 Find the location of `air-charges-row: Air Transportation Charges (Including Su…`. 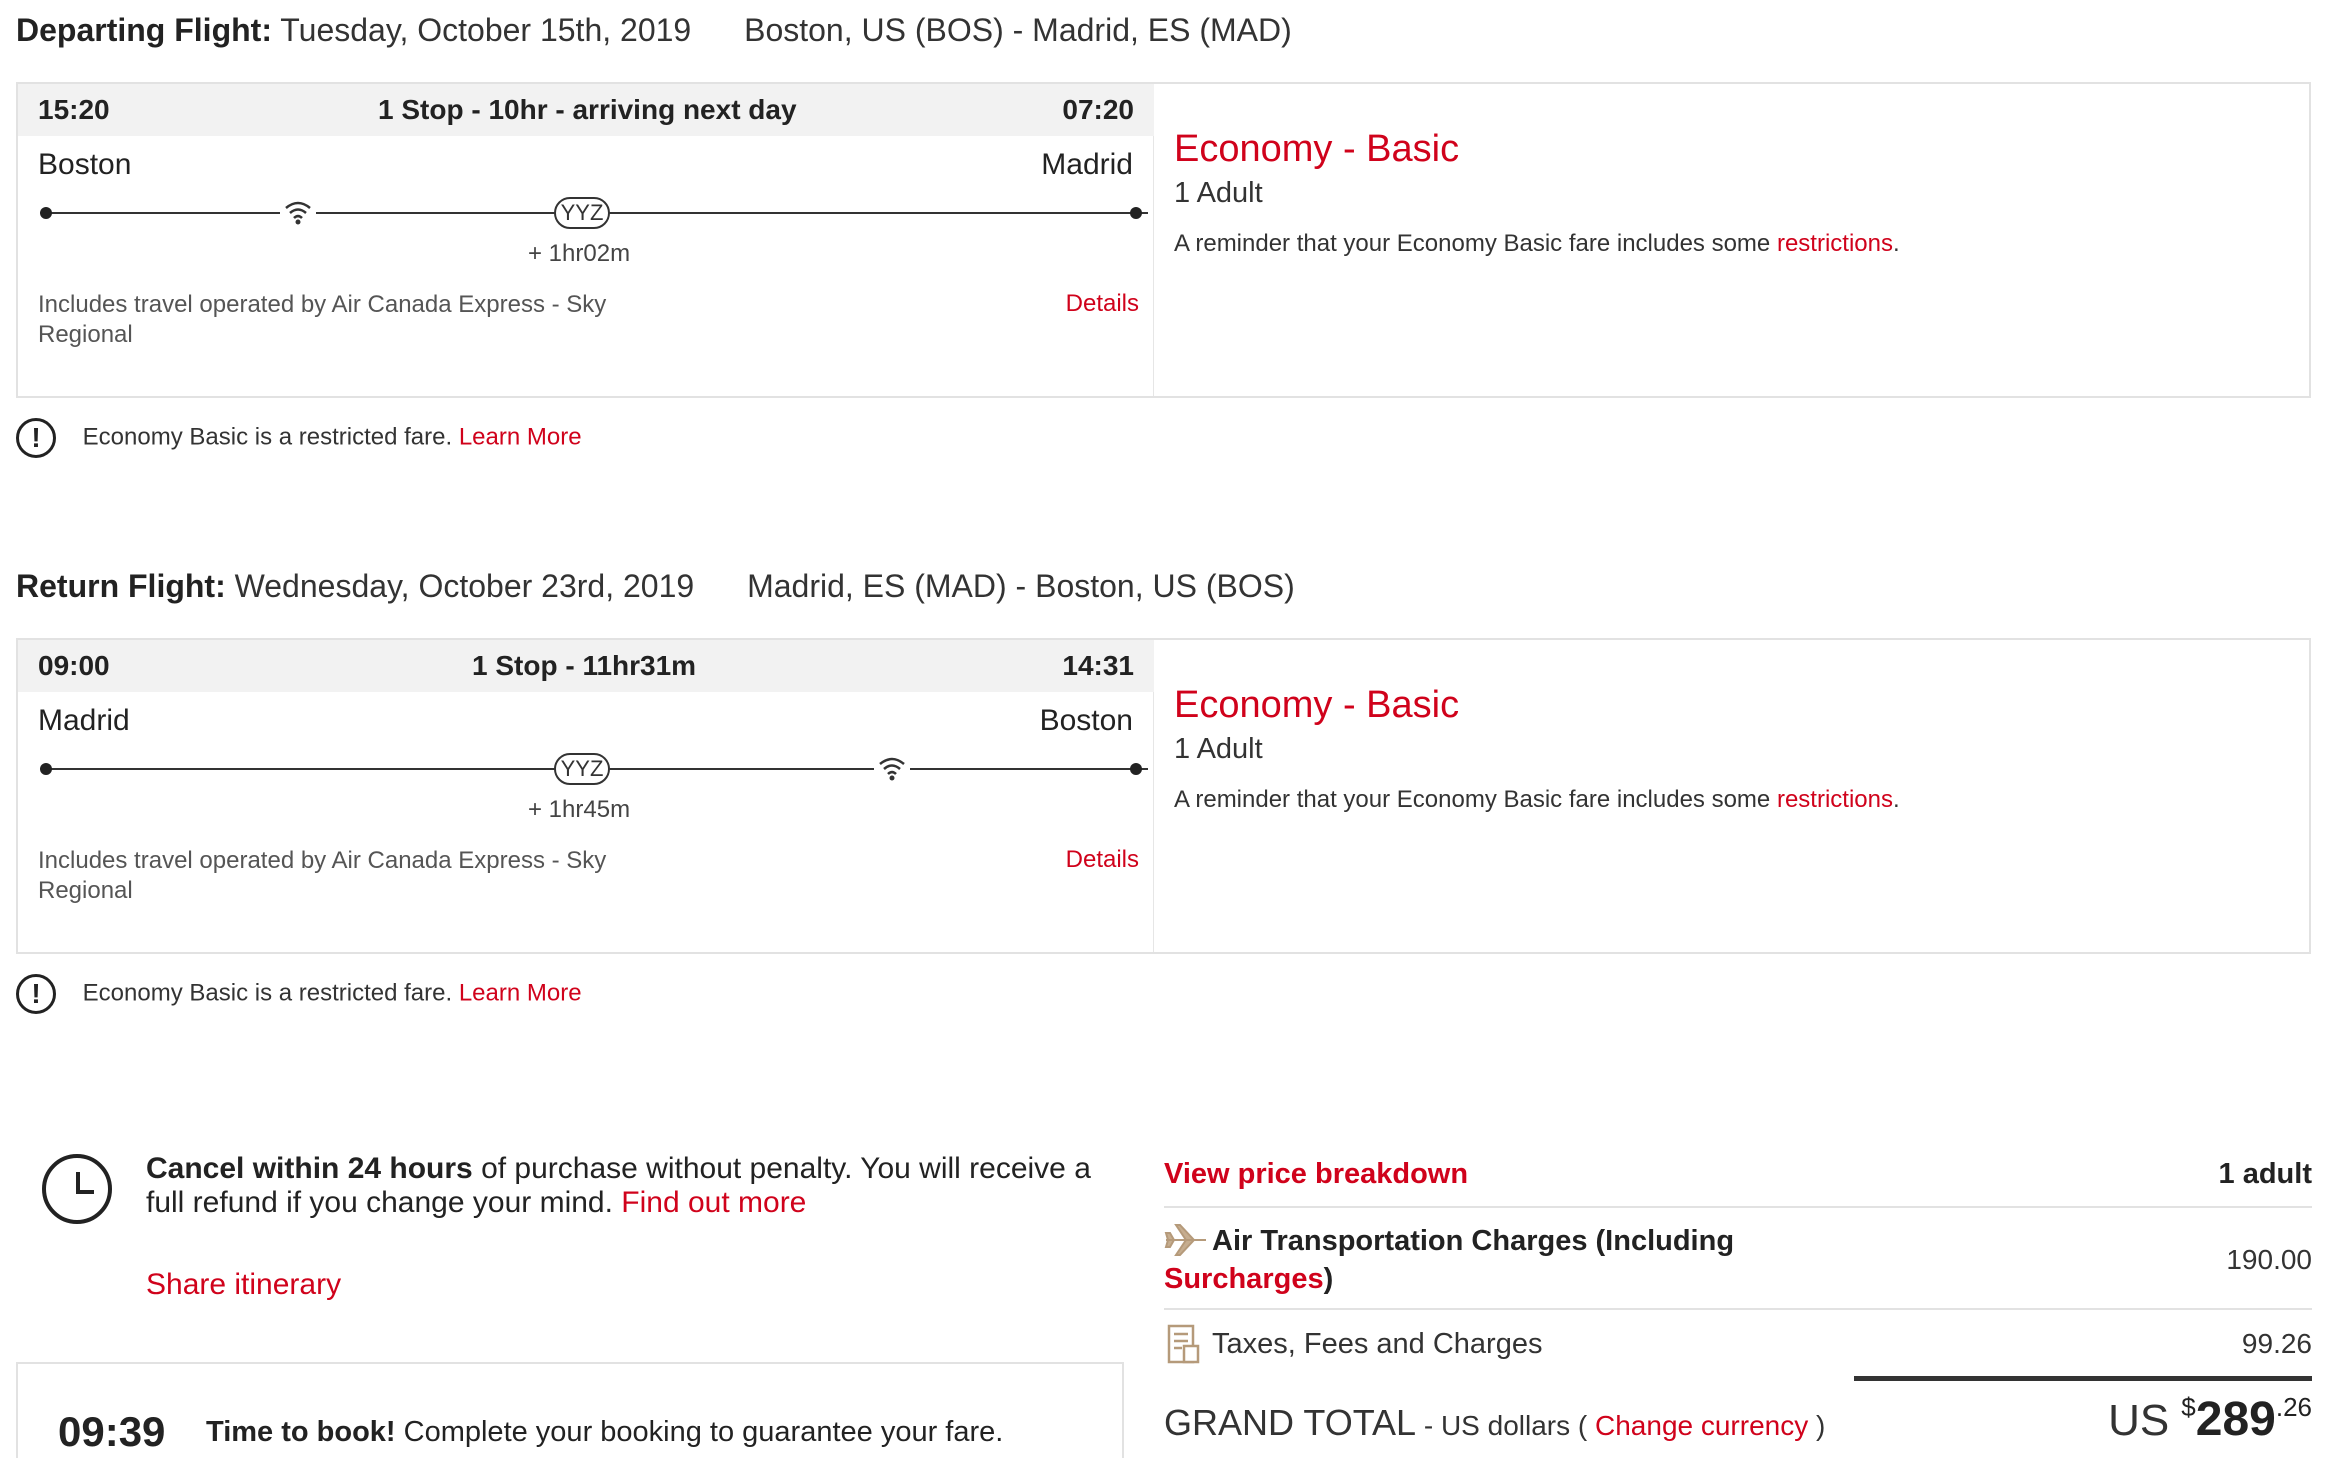

air-charges-row: Air Transportation Charges (Including Su… is located at coordinates (1738, 1257).